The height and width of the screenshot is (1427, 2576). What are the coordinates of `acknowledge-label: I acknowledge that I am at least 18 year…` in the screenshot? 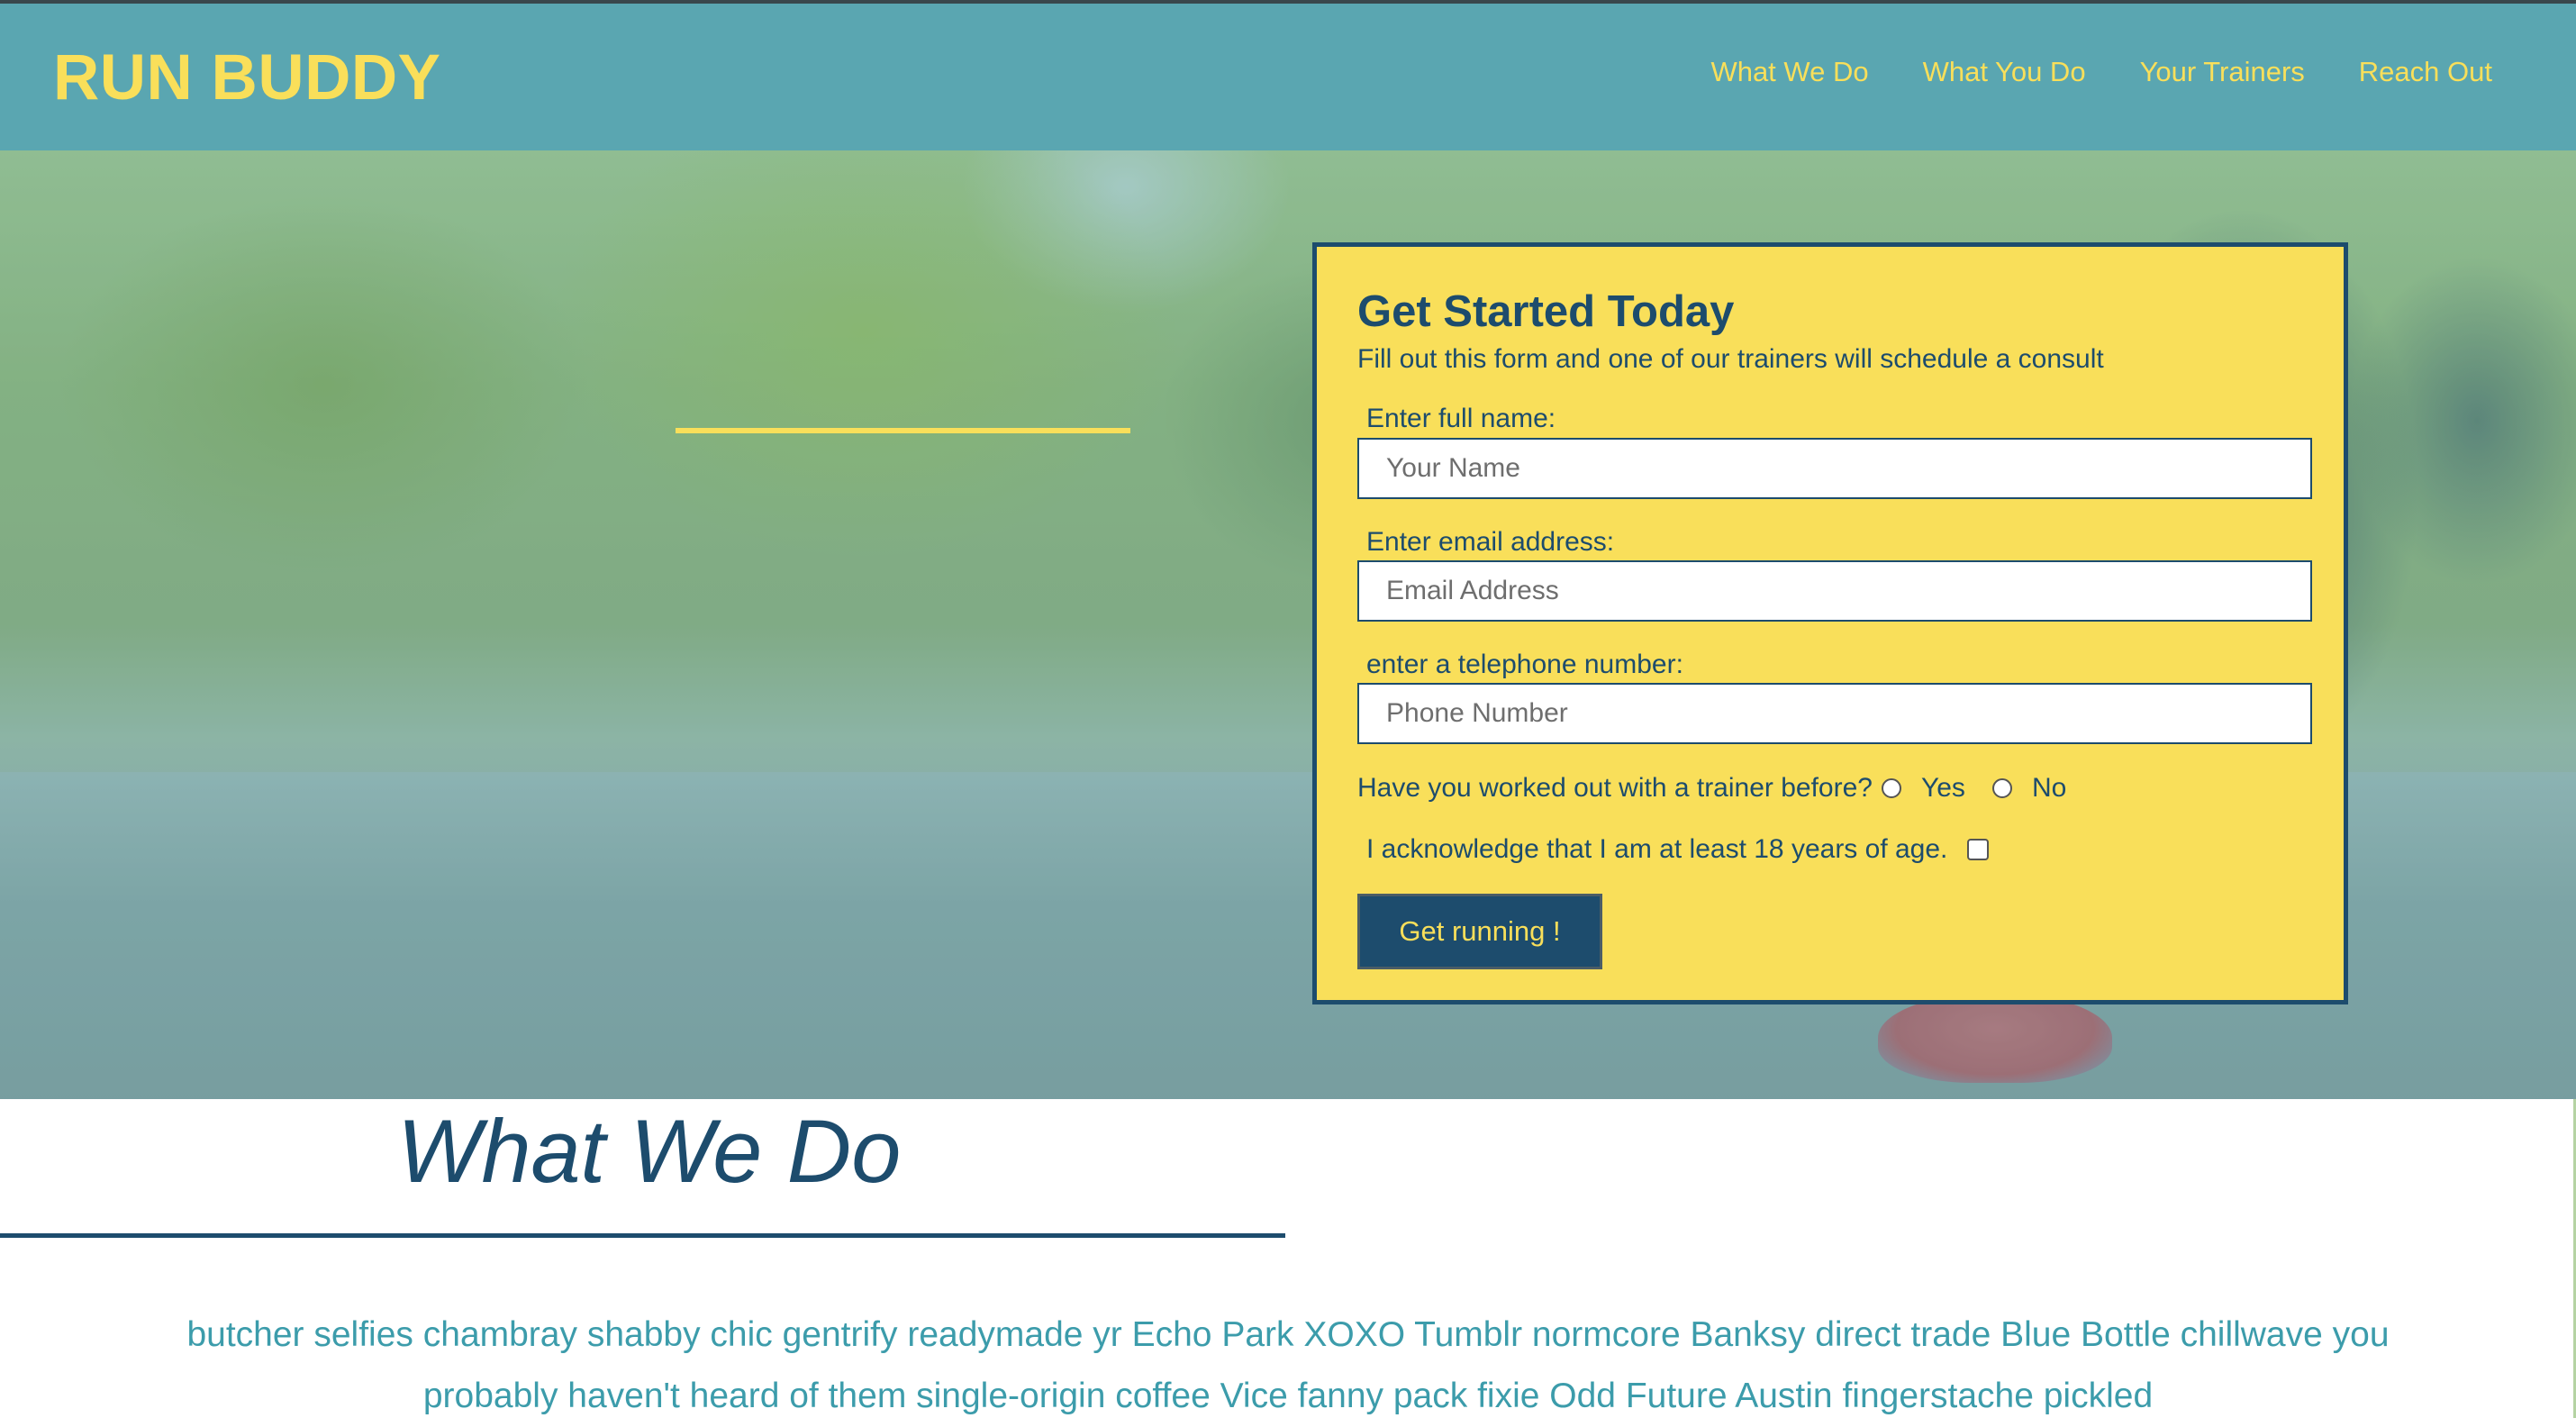 It's located at (1657, 849).